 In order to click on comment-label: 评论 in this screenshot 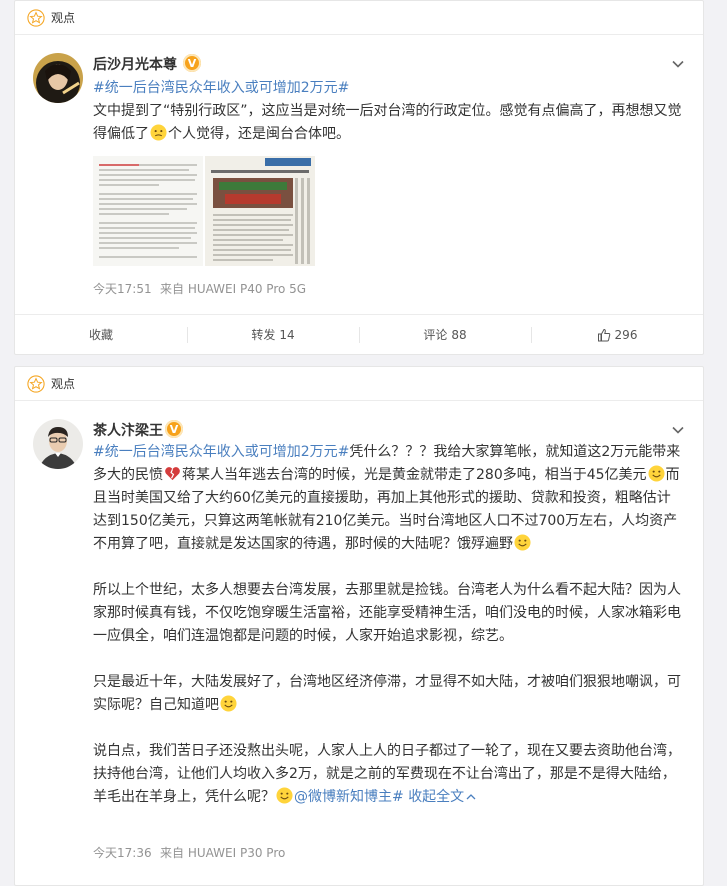, I will do `click(435, 335)`.